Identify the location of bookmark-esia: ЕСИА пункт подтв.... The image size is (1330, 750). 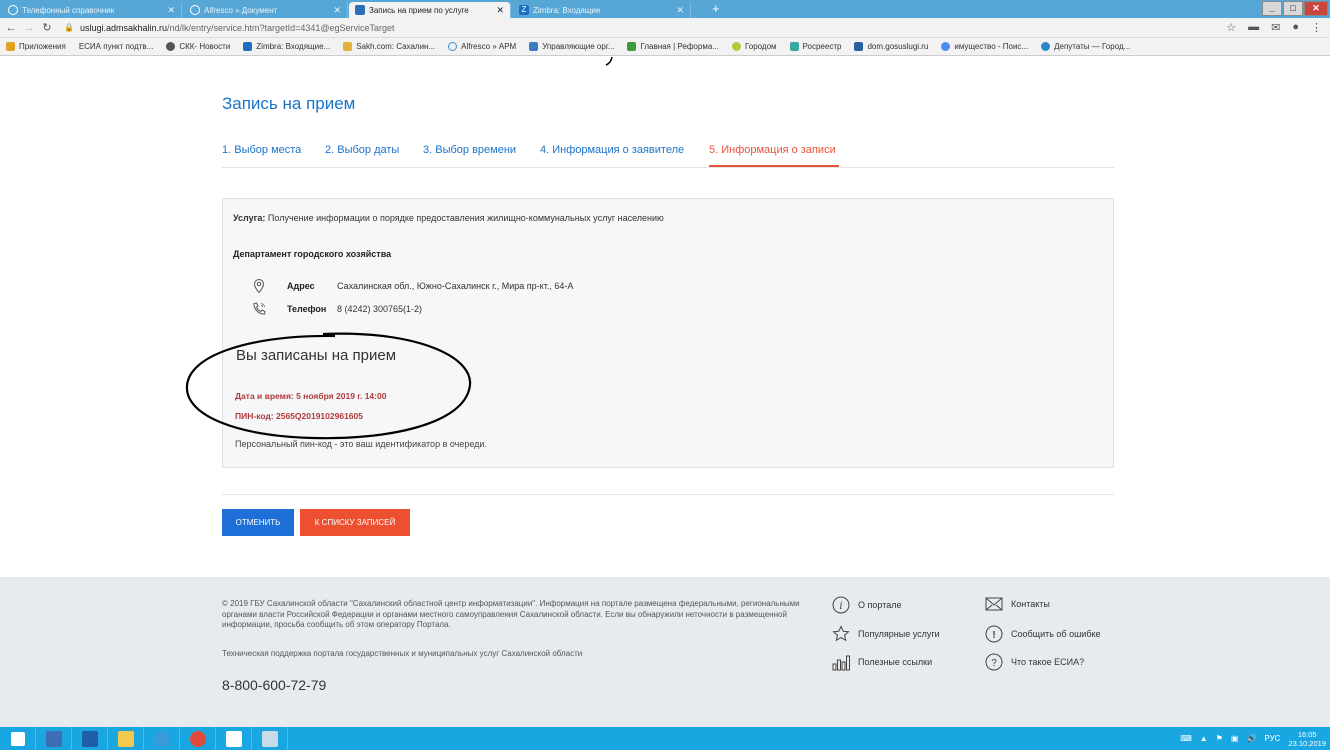
(116, 46).